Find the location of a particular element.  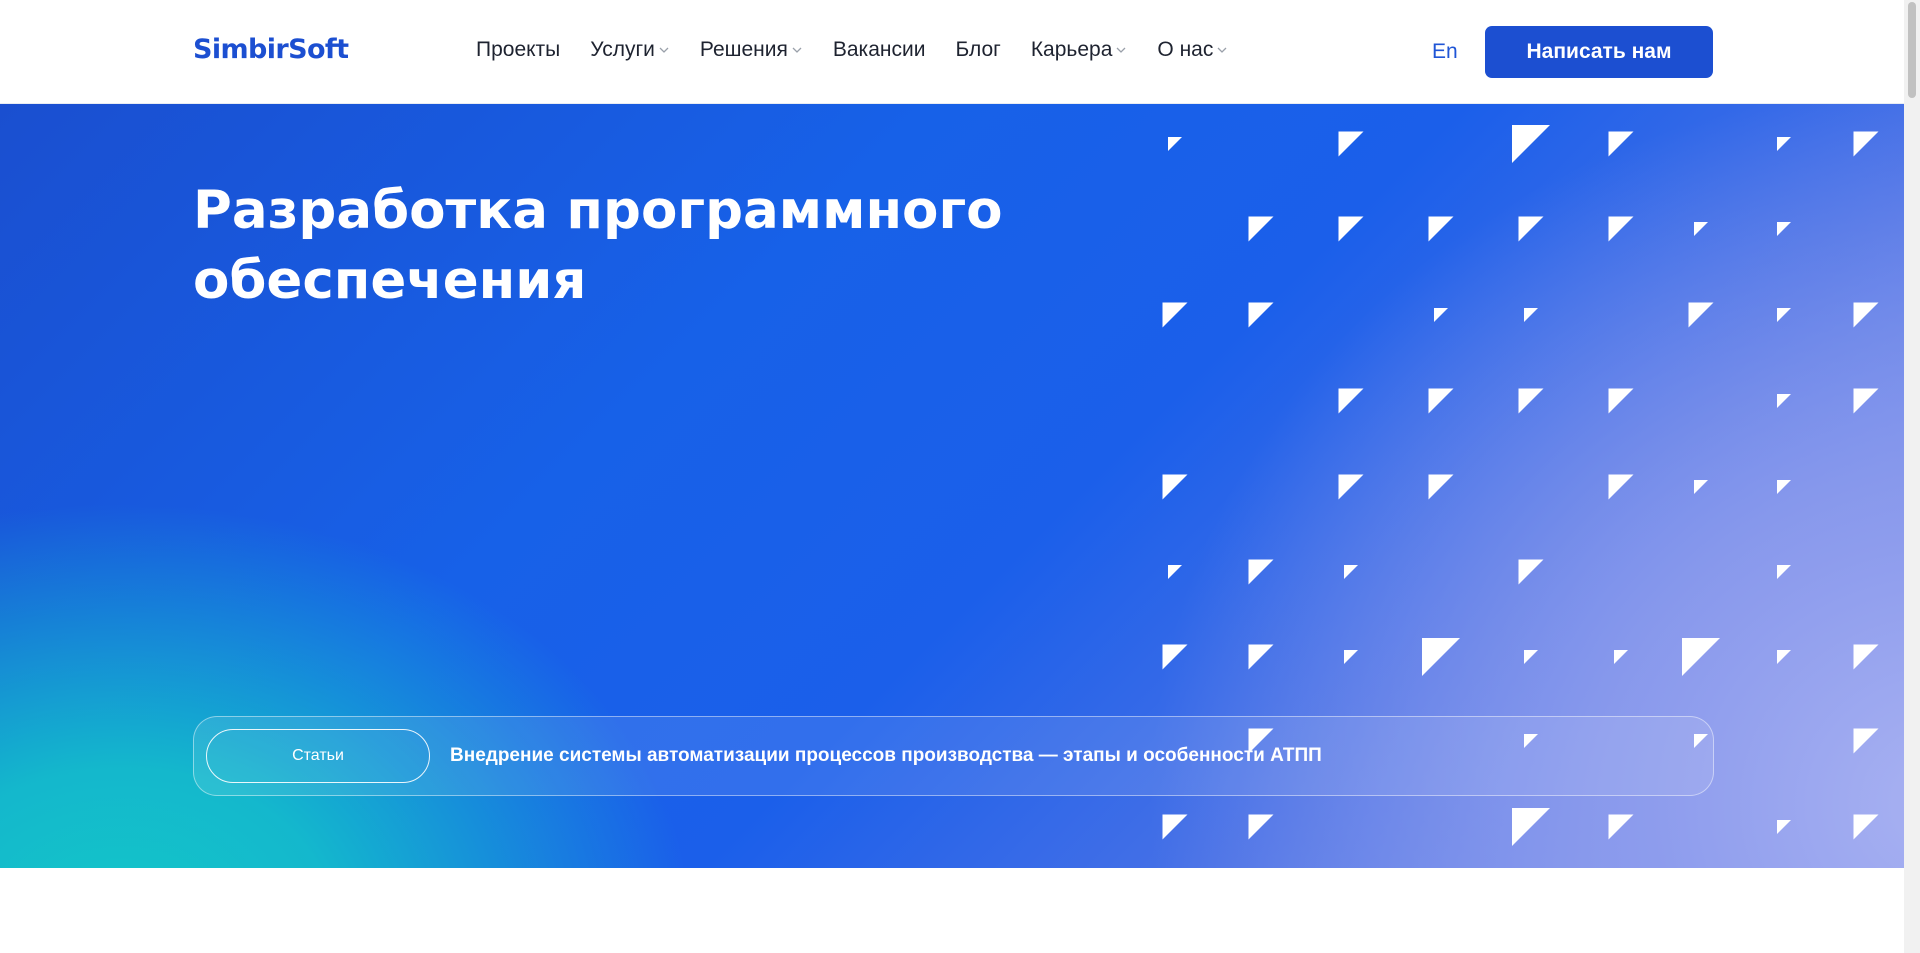

title-line-2: обеспечения is located at coordinates (390, 280).